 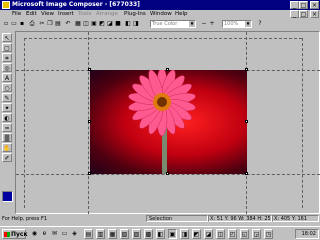 I want to click on windows-logo-icon, so click(x=7, y=234).